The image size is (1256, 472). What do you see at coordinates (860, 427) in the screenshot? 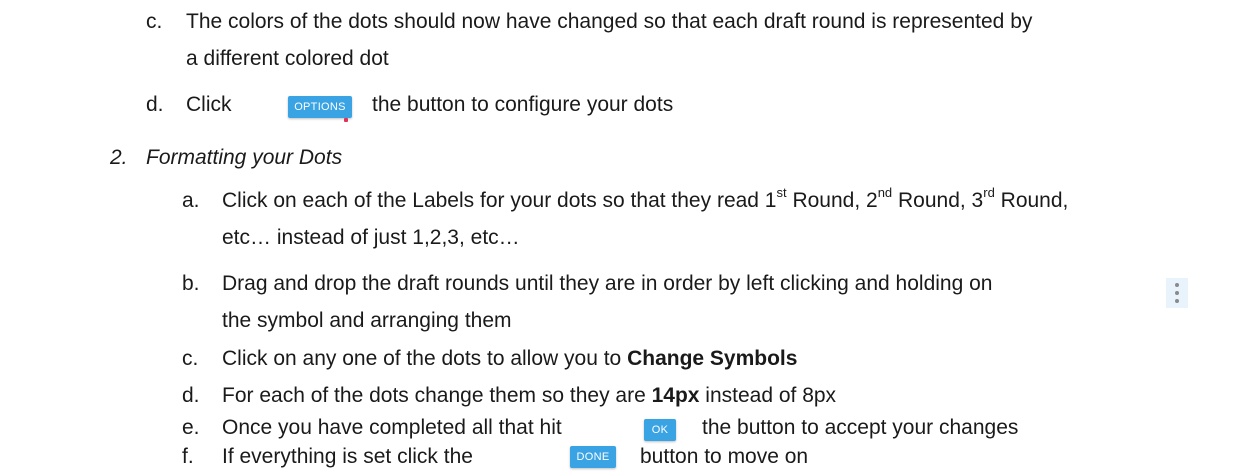
I see `step-2e-suffix: the button to accept your changes` at bounding box center [860, 427].